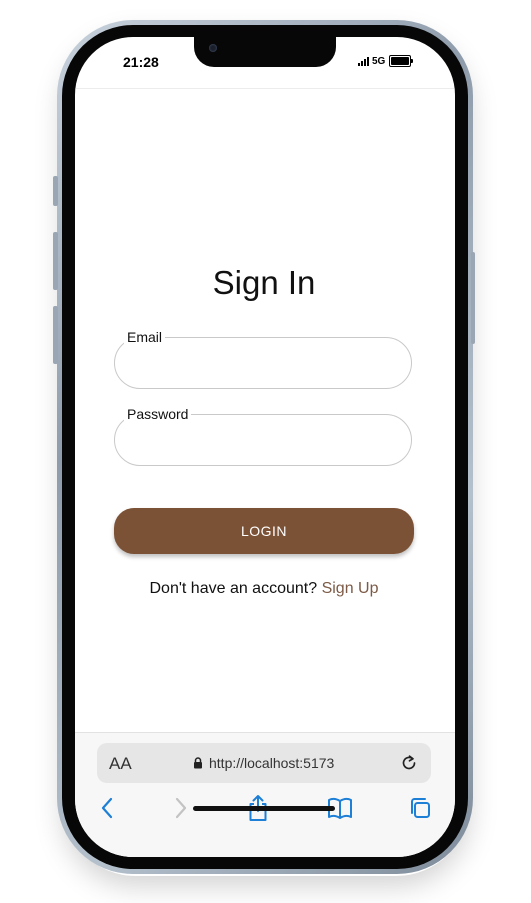  I want to click on back-icon, so click(107, 808).